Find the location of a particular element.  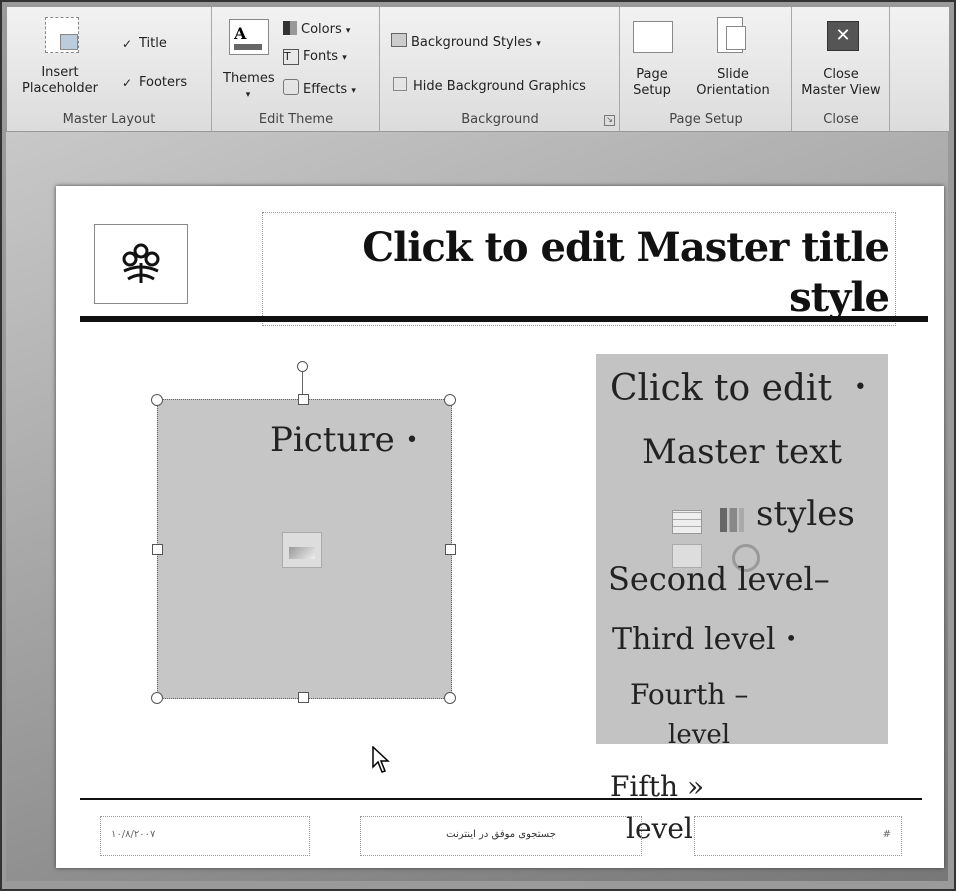

flower-logo-icon is located at coordinates (141, 263).